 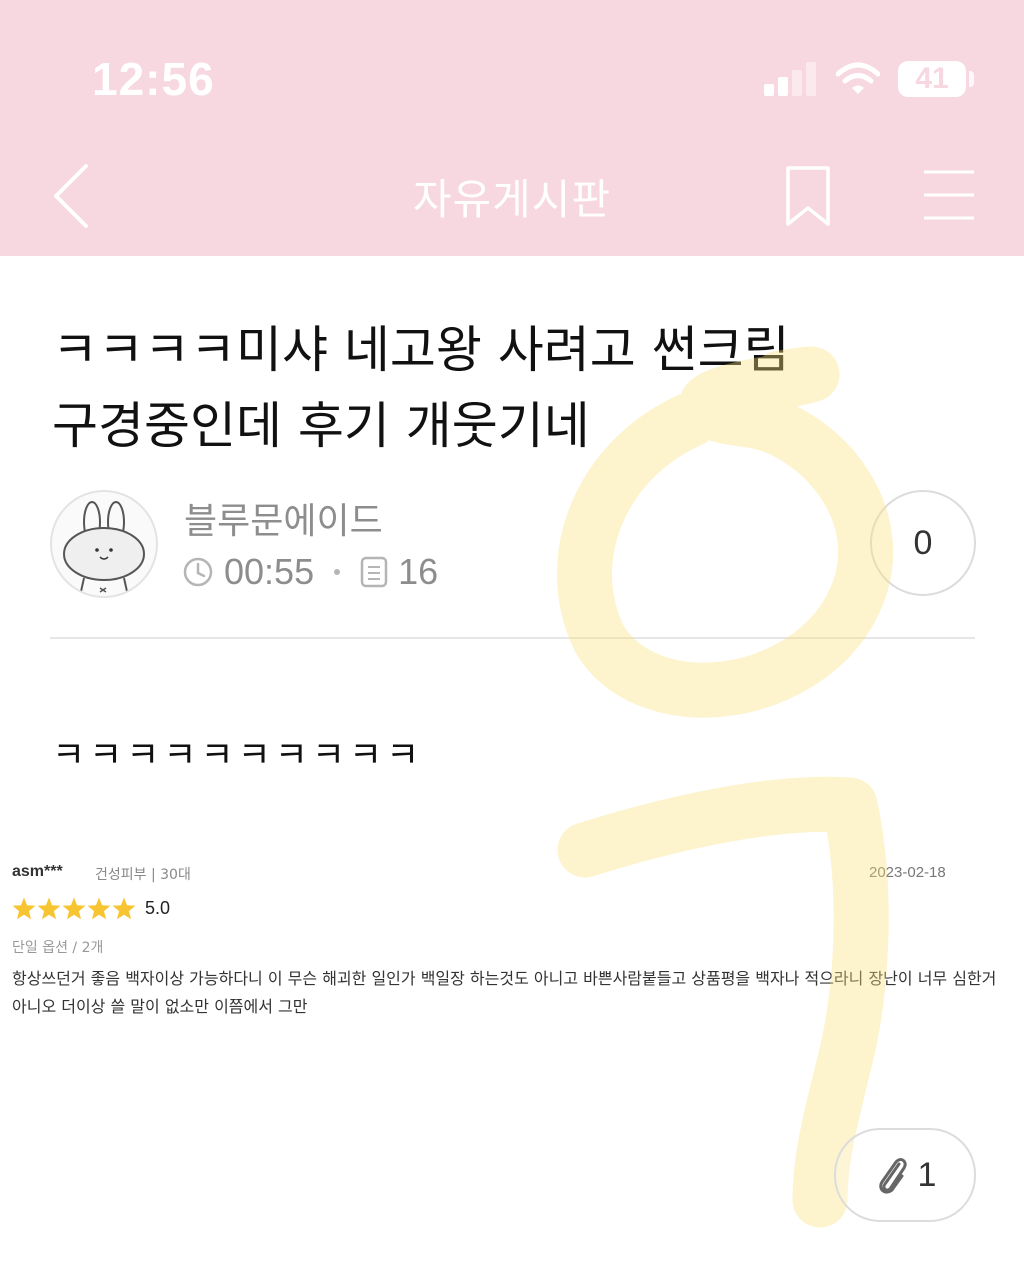 I want to click on review-date: 2023-02-18, so click(x=907, y=872).